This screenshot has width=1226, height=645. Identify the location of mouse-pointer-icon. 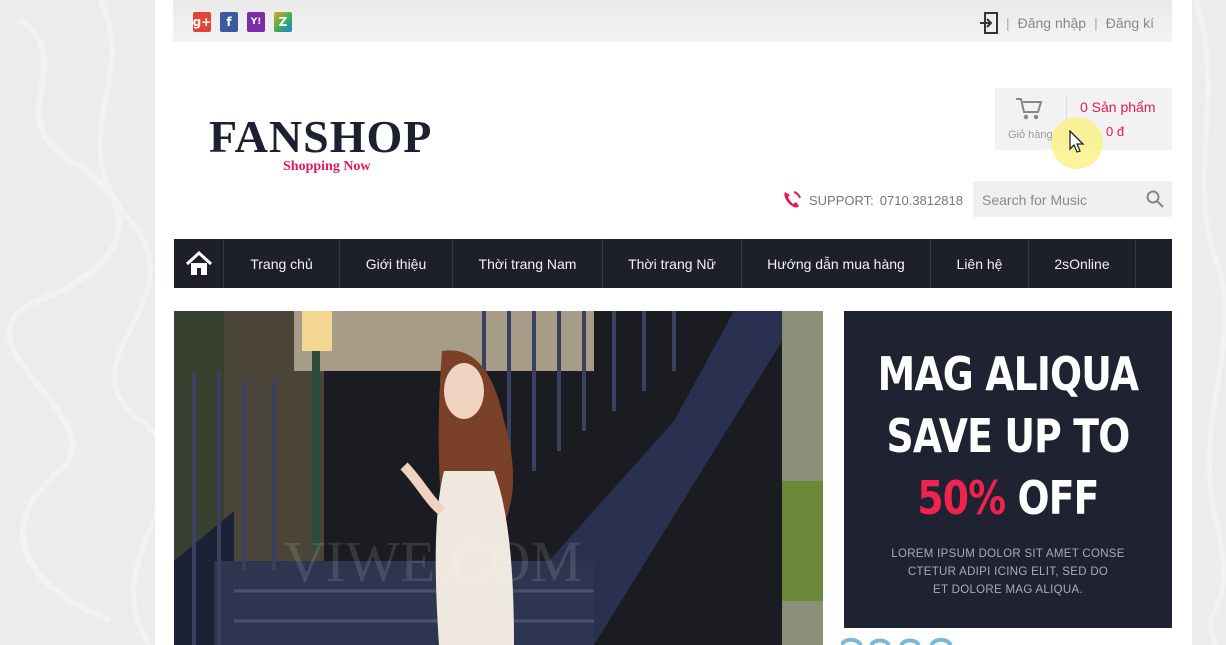
(1077, 141).